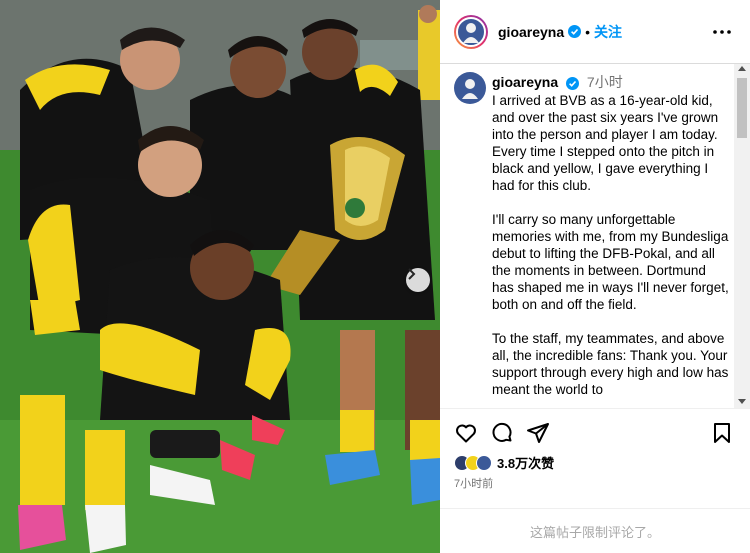  Describe the element at coordinates (742, 68) in the screenshot. I see `scroll-up-arrow-icon` at that location.